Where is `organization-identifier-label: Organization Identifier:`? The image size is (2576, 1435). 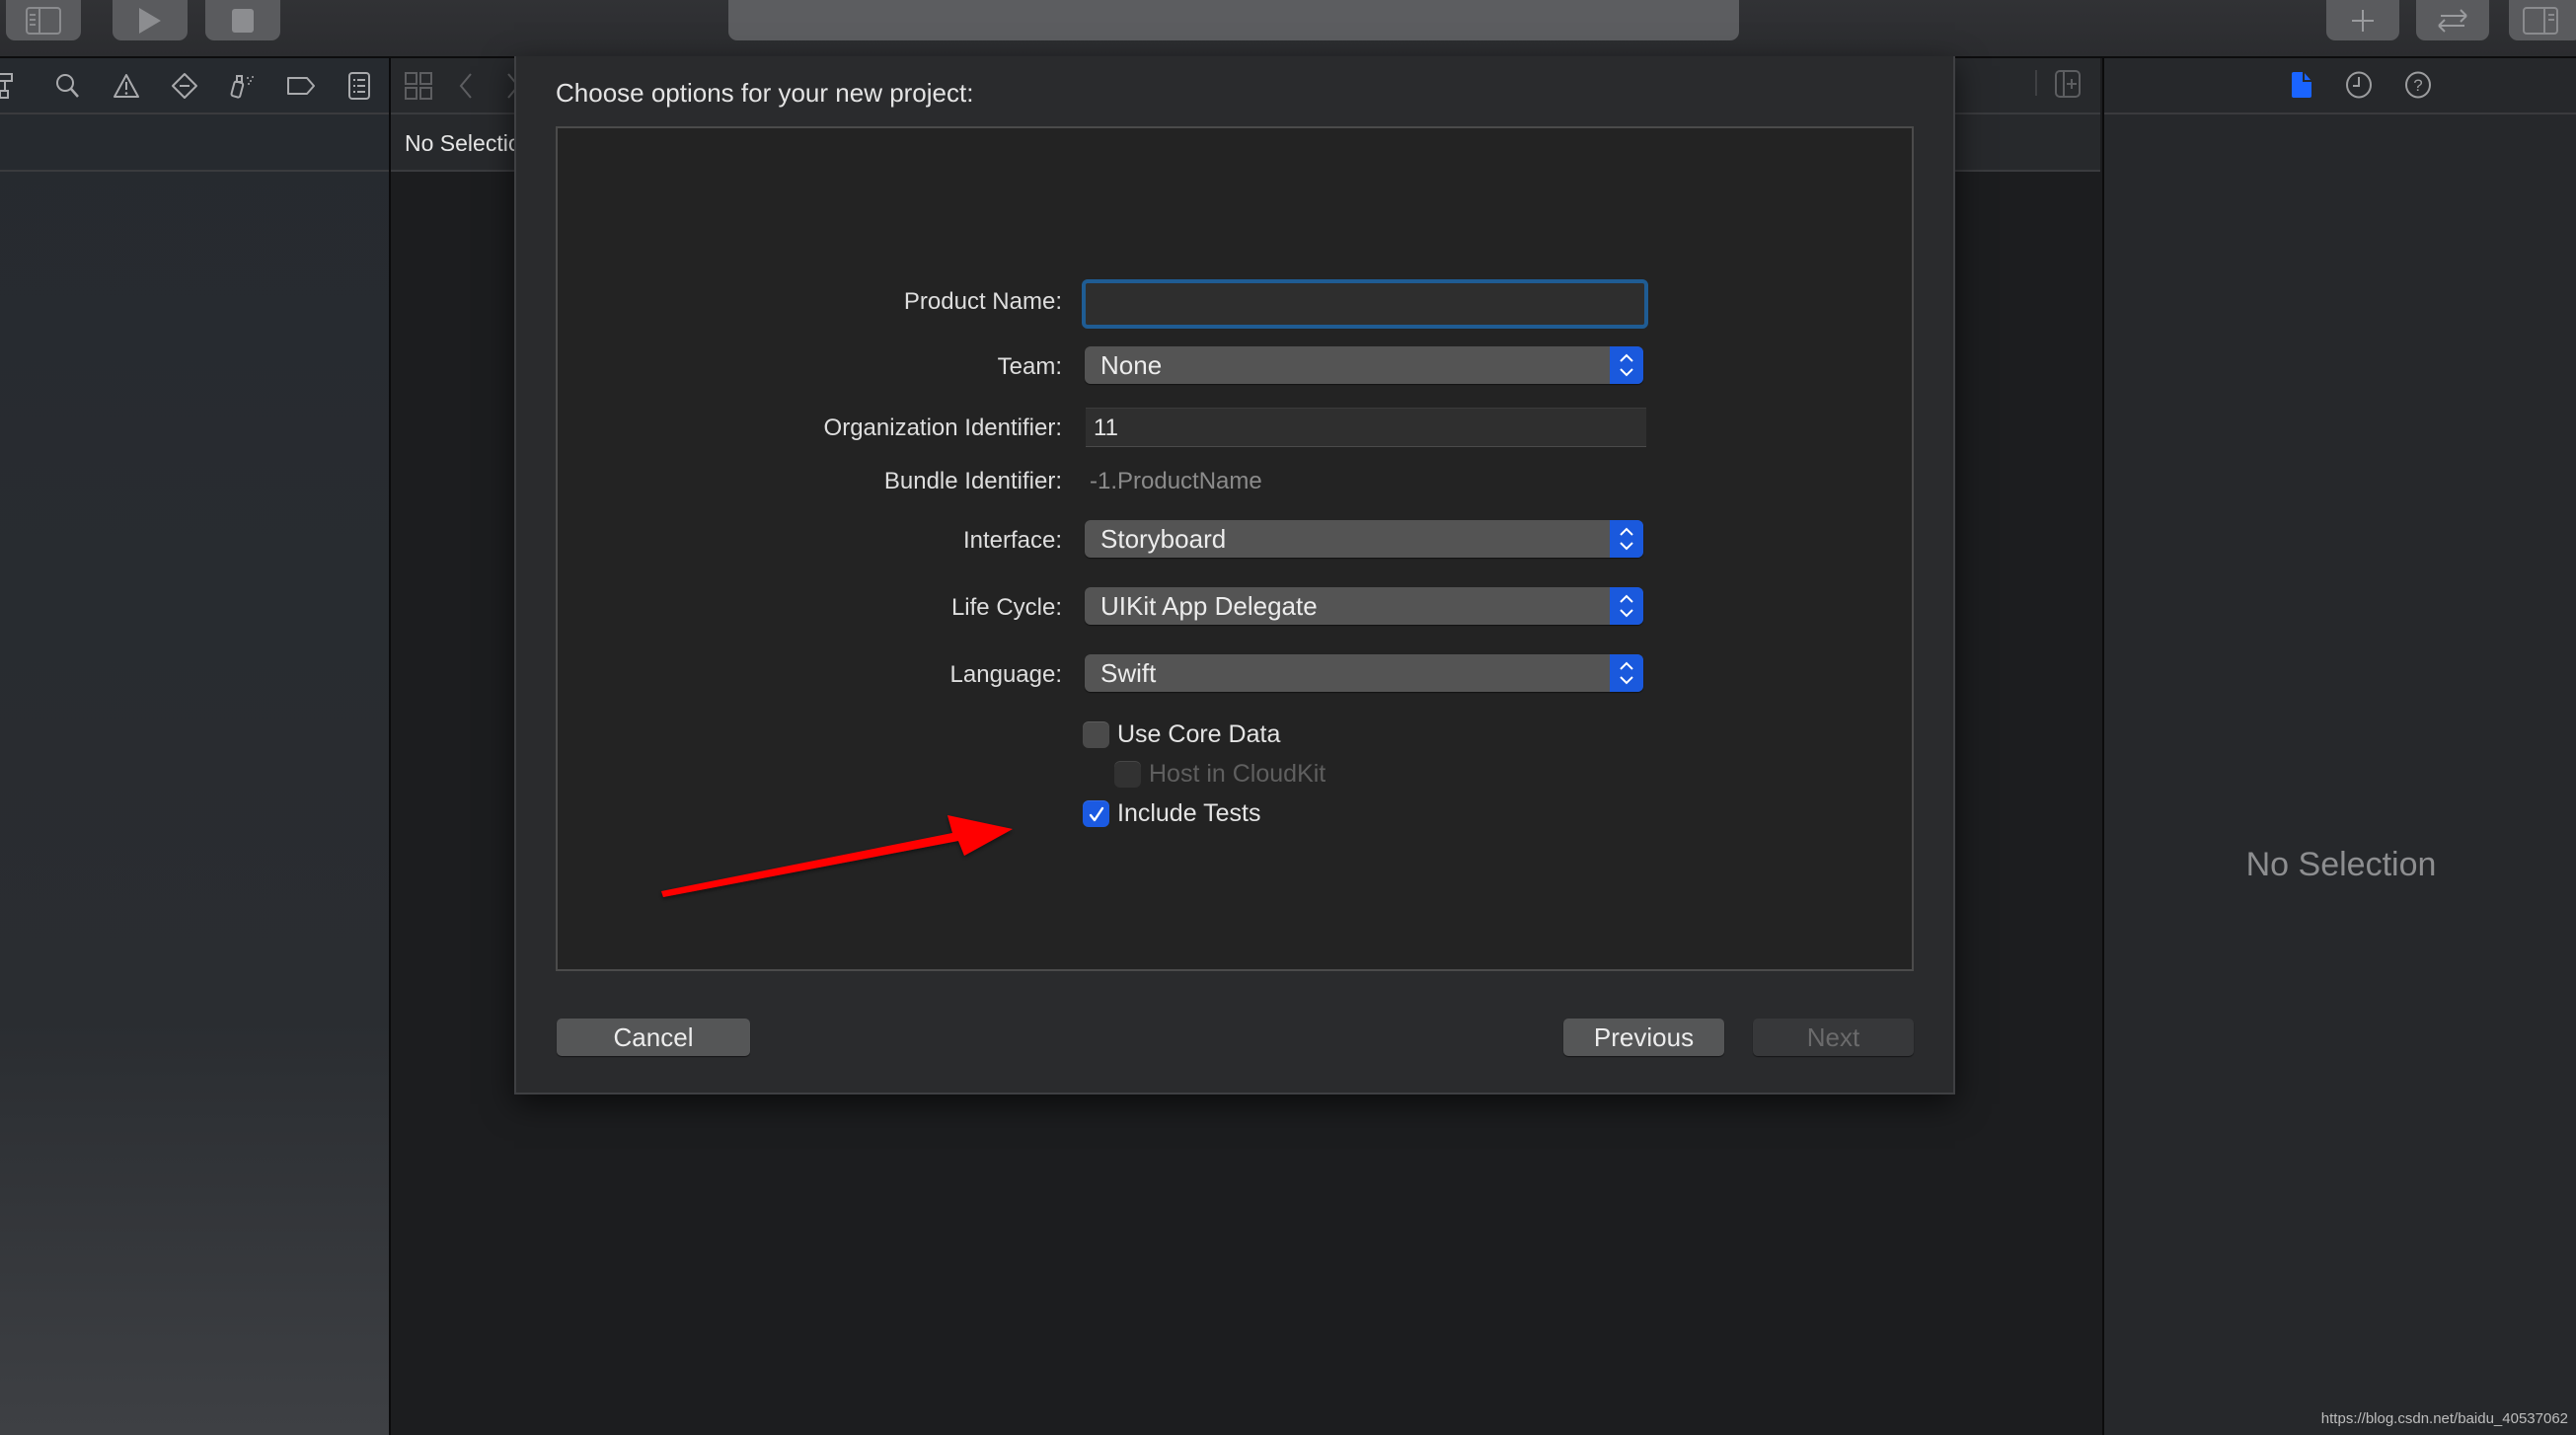
organization-identifier-label: Organization Identifier: is located at coordinates (942, 428).